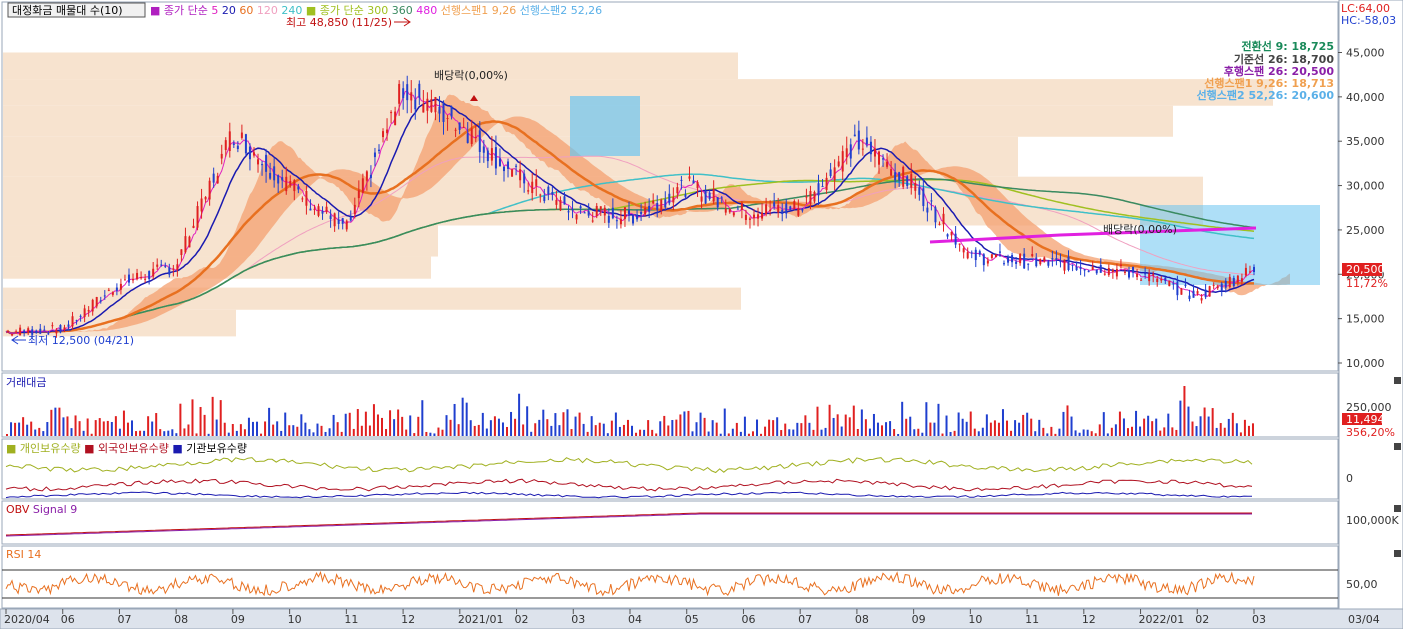  What do you see at coordinates (372, 298) in the screenshot?
I see `profile-band` at bounding box center [372, 298].